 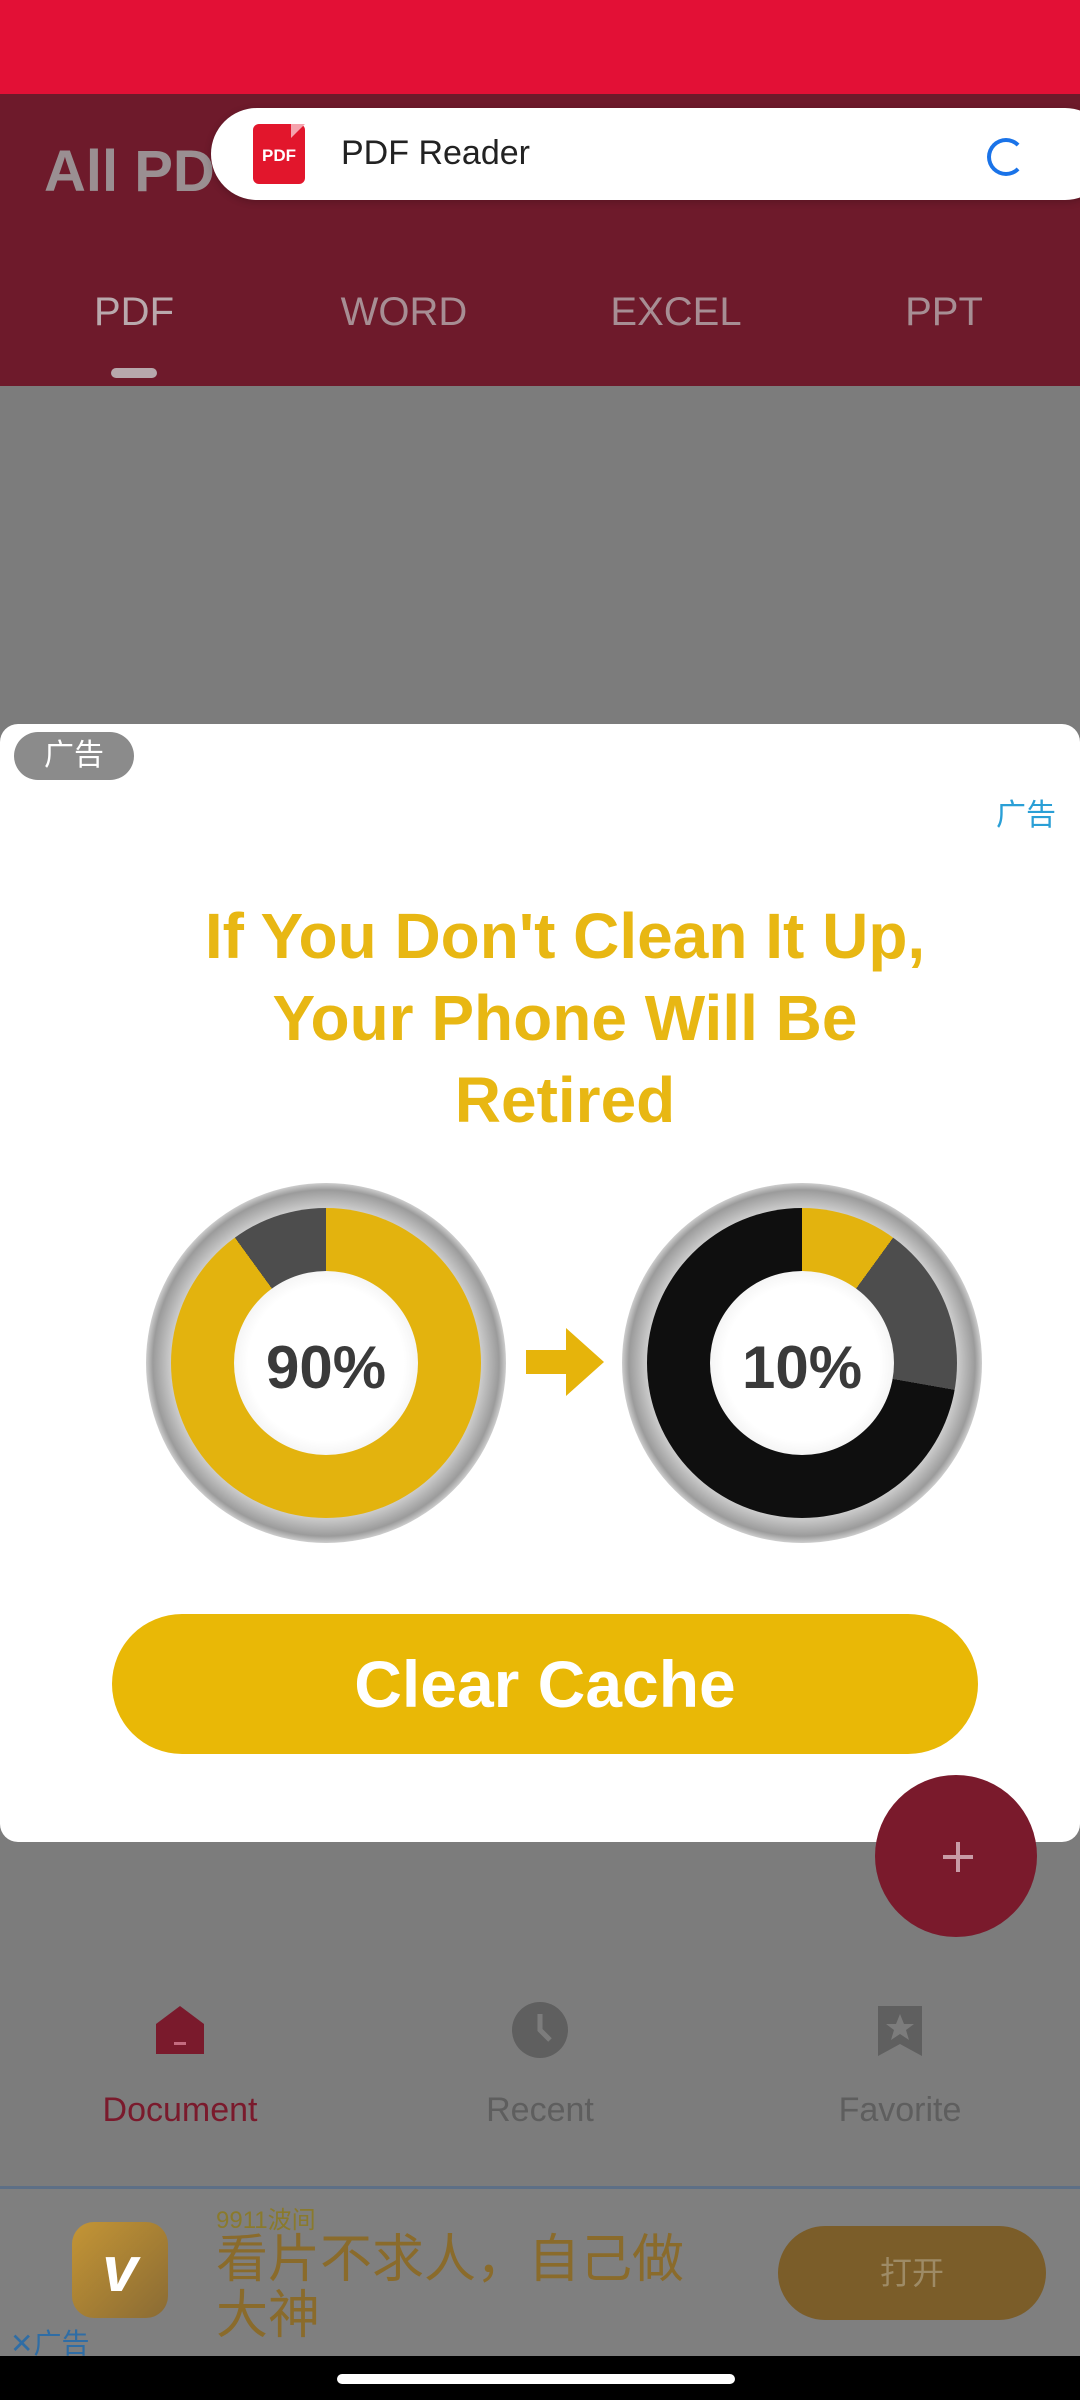 I want to click on dial-center: 10%, so click(x=802, y=1363).